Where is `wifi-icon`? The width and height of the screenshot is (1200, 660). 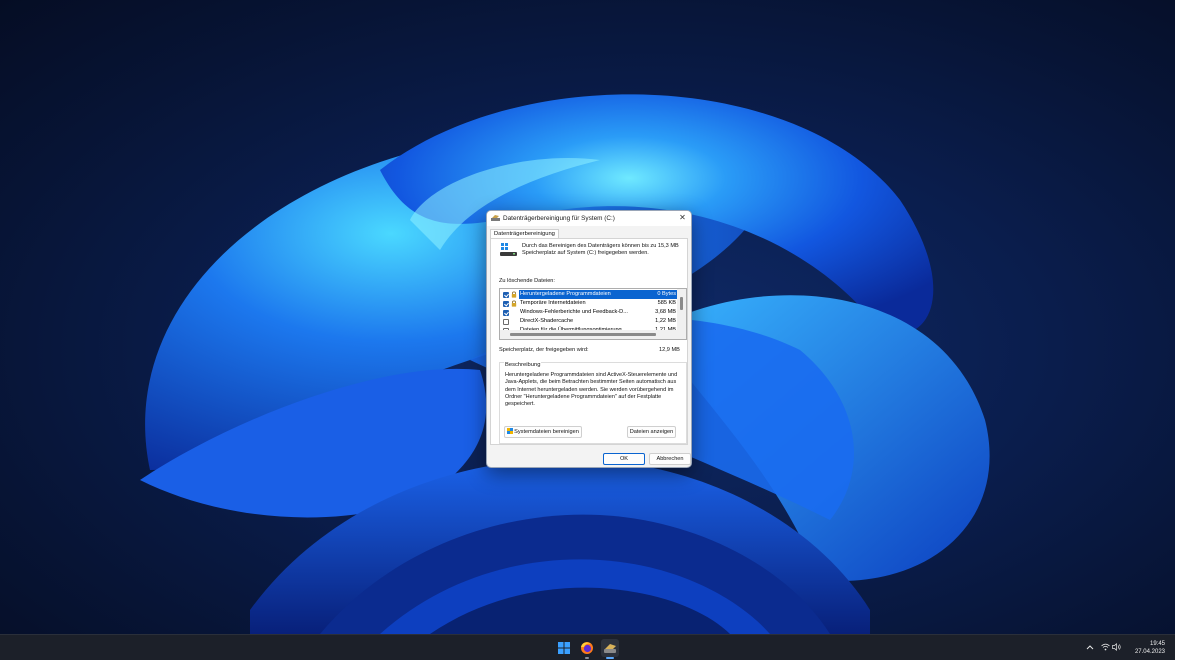
wifi-icon is located at coordinates (1105, 647).